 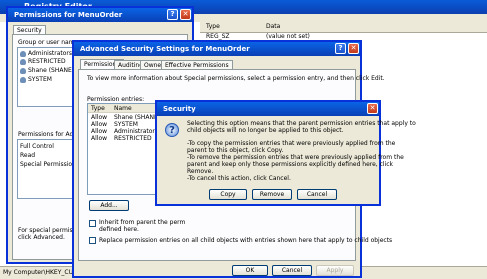 I want to click on apply-button: Apply, so click(x=335, y=270).